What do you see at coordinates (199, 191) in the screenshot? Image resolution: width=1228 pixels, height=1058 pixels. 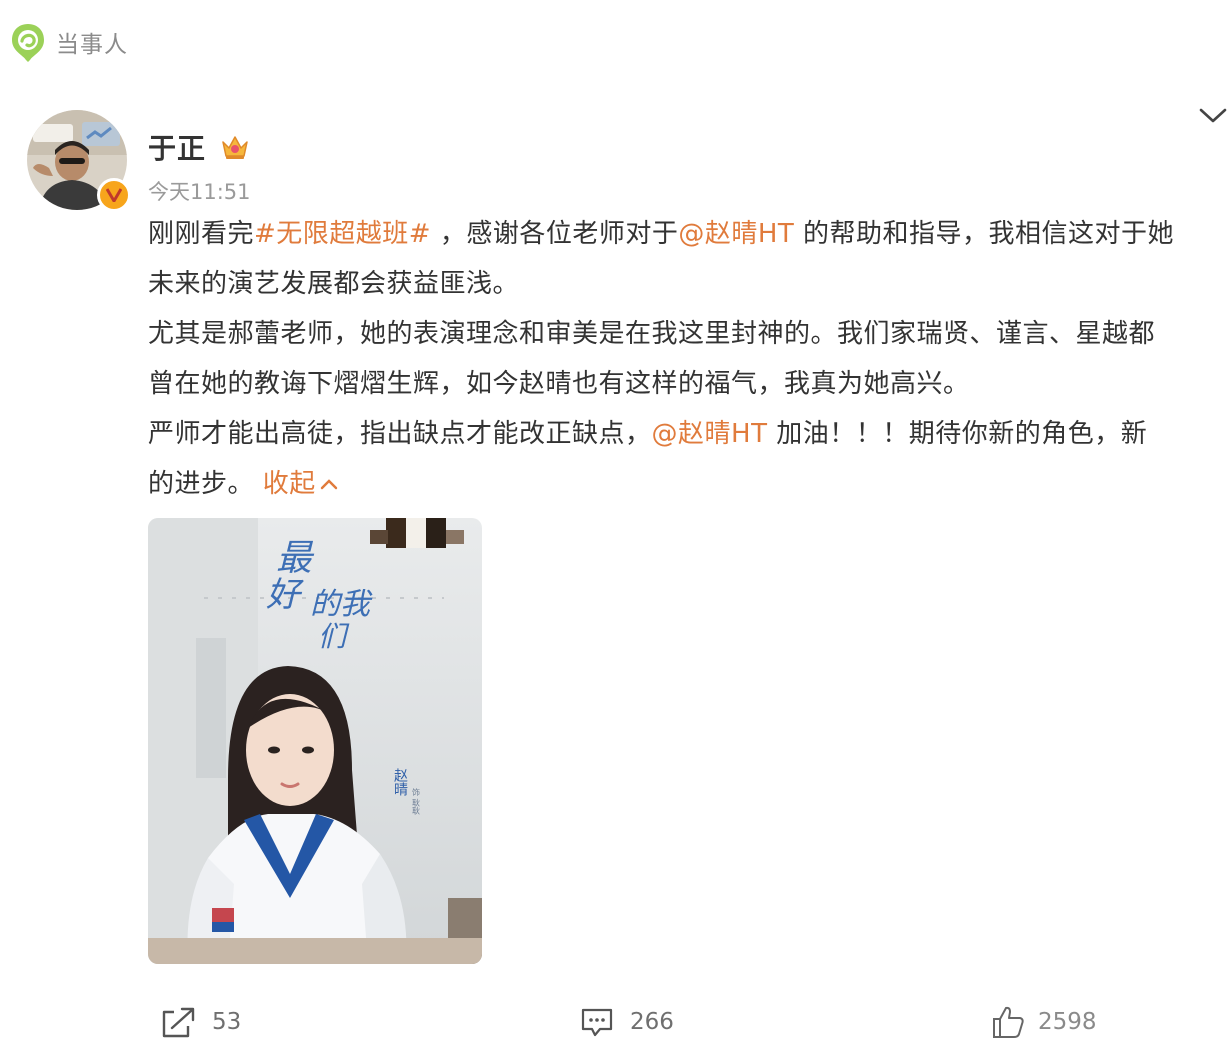 I see `post-timestamp: 今天11:51` at bounding box center [199, 191].